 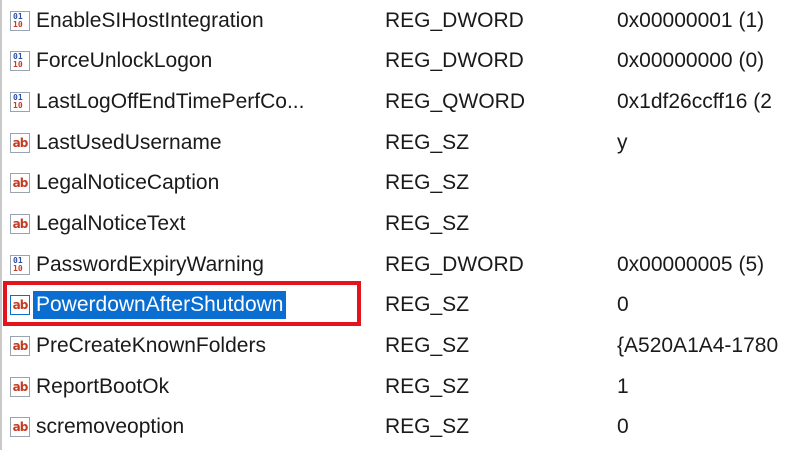 I want to click on value-name: PasswordExpiryWarning, so click(x=150, y=264).